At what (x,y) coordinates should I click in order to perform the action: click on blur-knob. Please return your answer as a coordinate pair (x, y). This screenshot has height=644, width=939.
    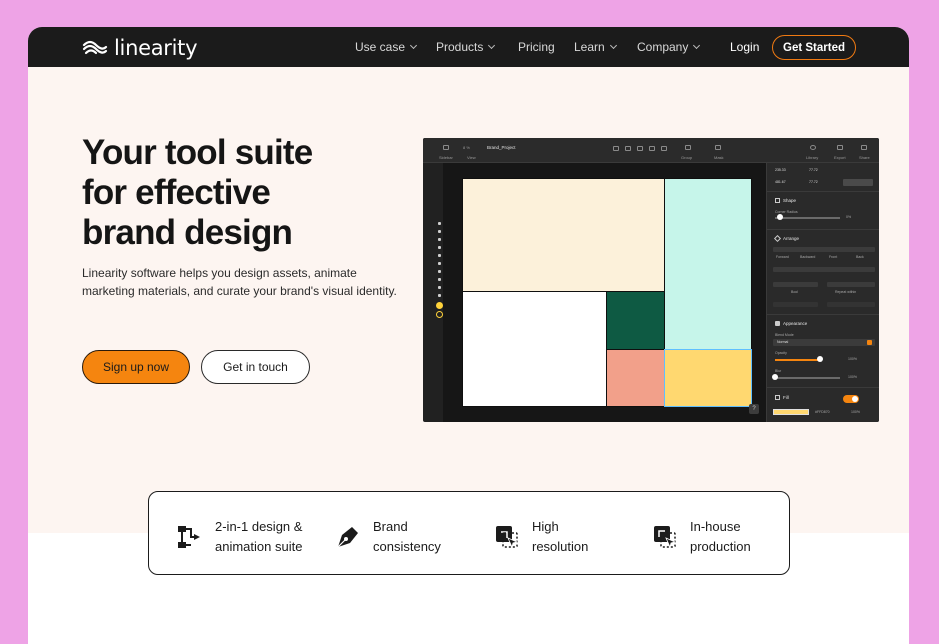
    Looking at the image, I should click on (775, 377).